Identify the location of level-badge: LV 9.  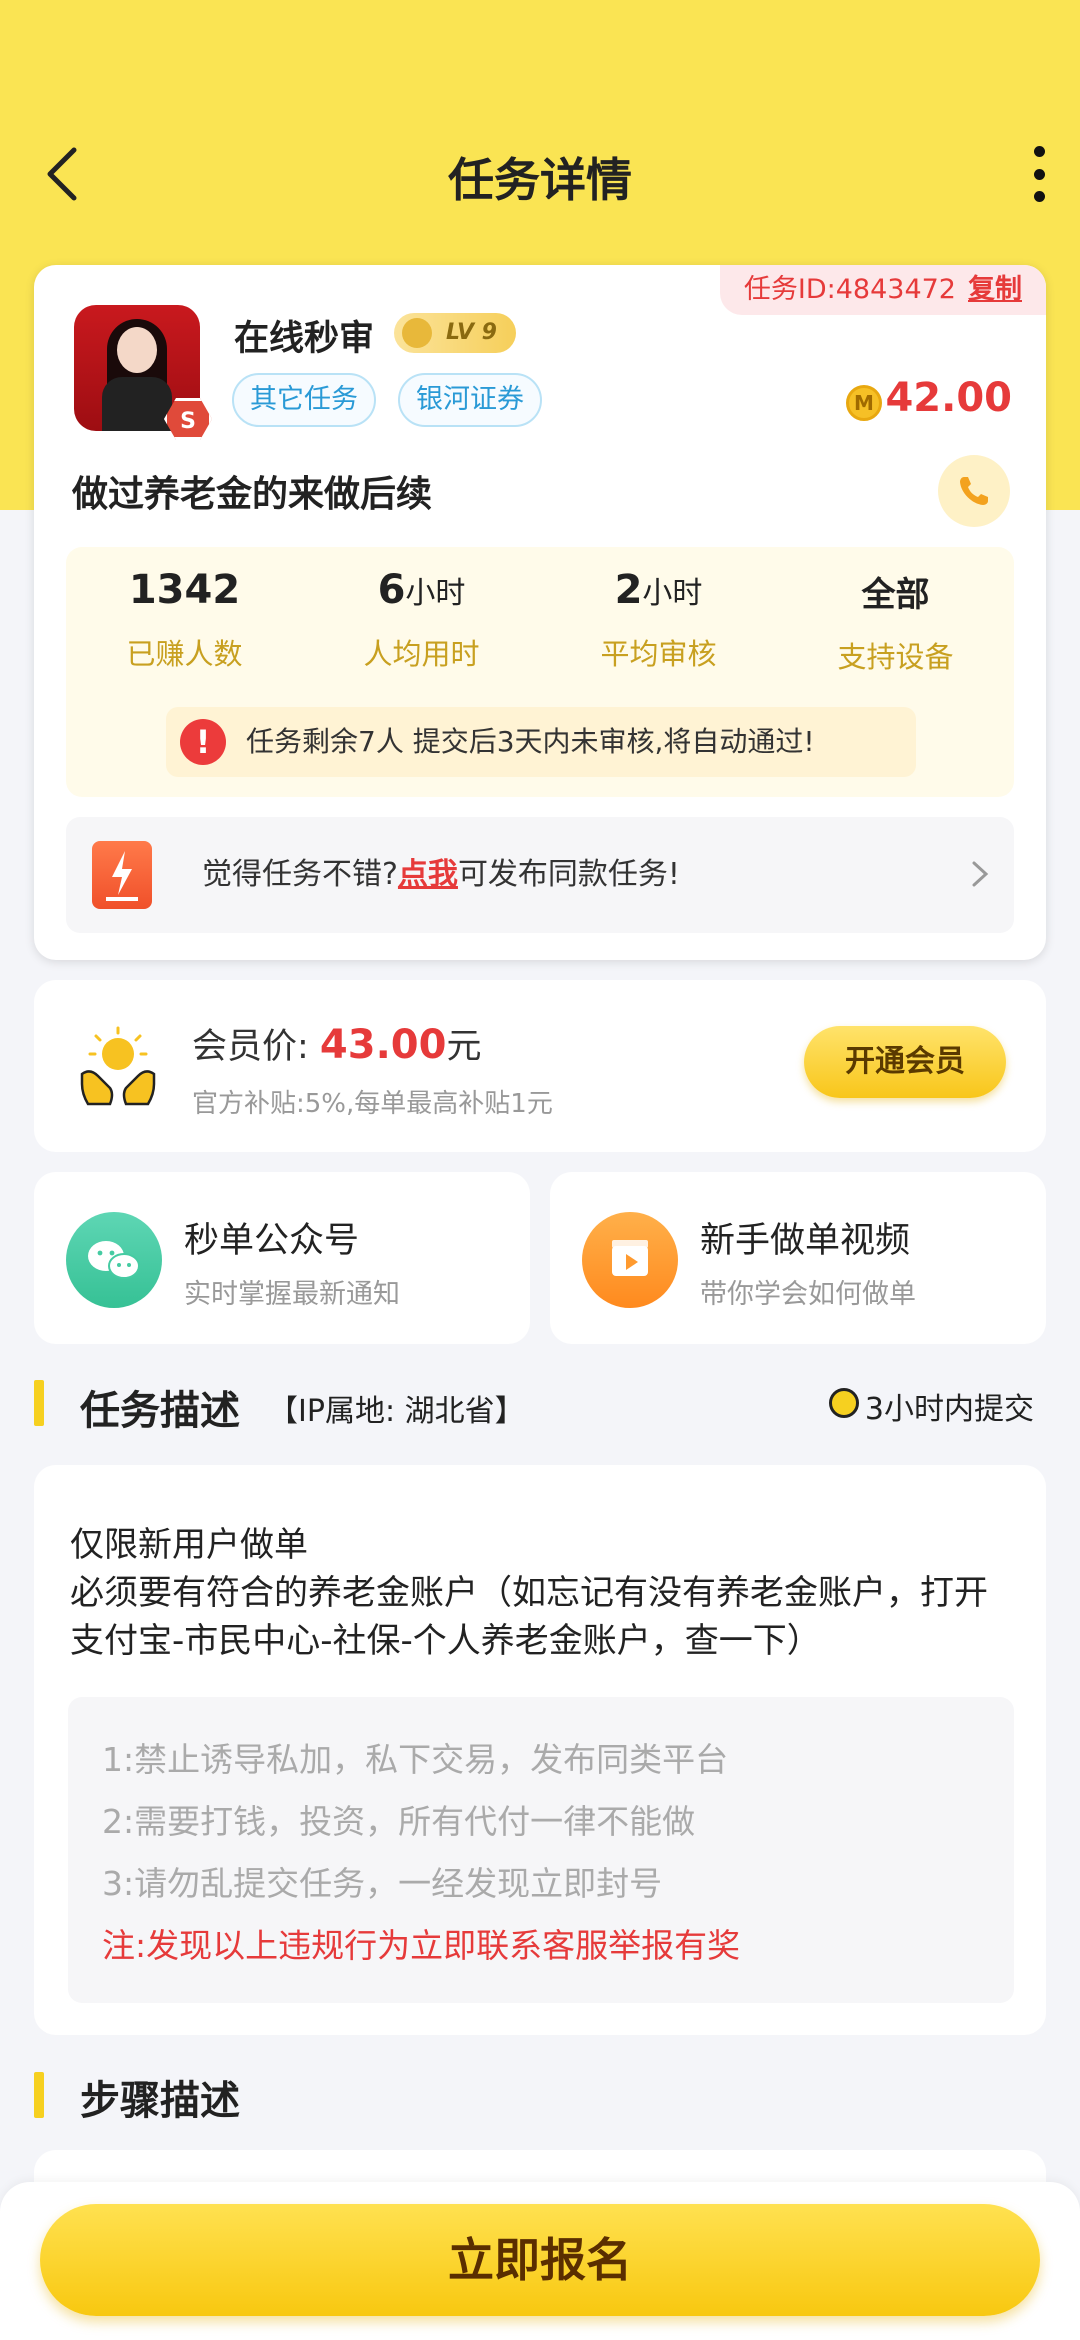
(455, 333).